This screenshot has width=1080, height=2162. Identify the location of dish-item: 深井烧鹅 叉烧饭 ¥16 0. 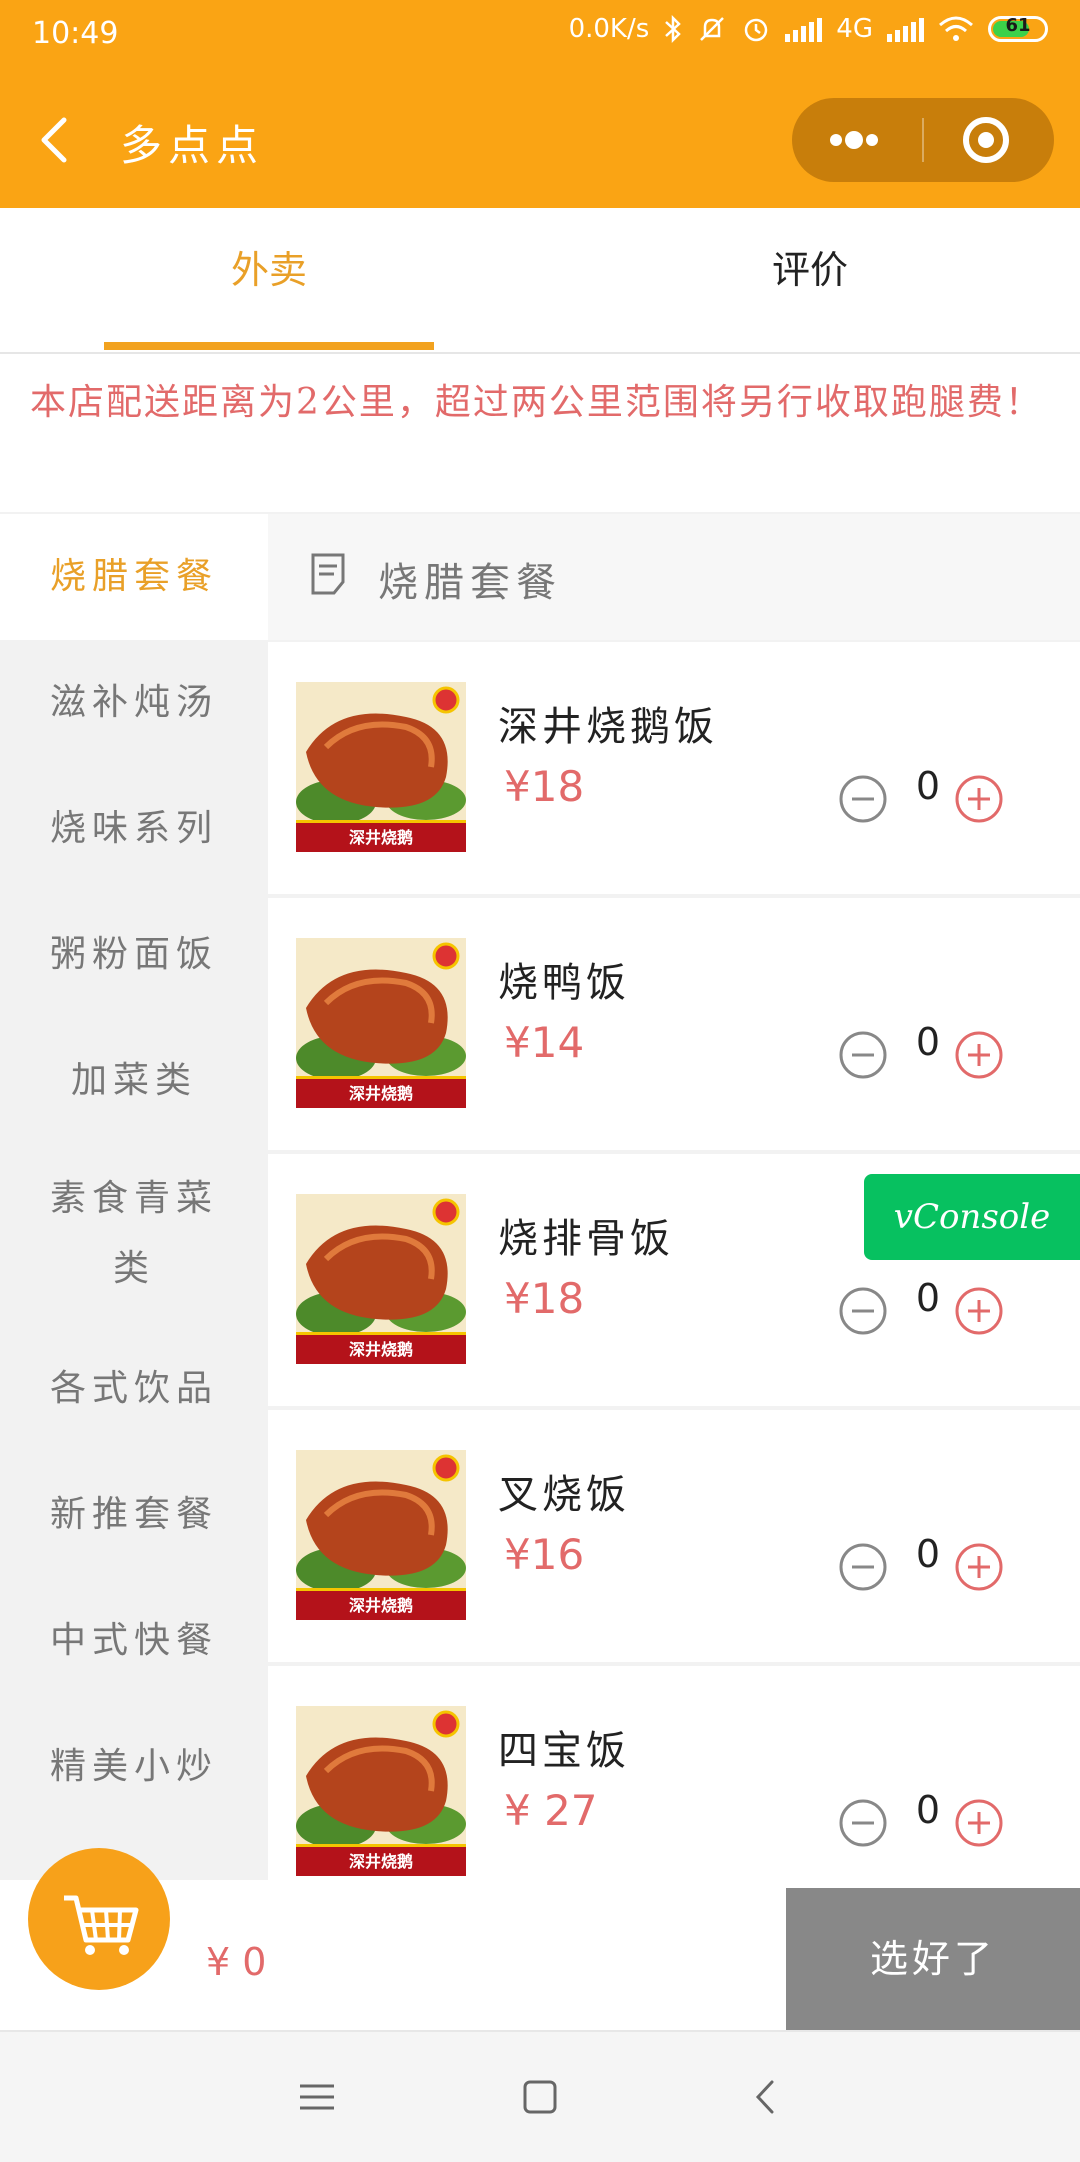
(674, 1536).